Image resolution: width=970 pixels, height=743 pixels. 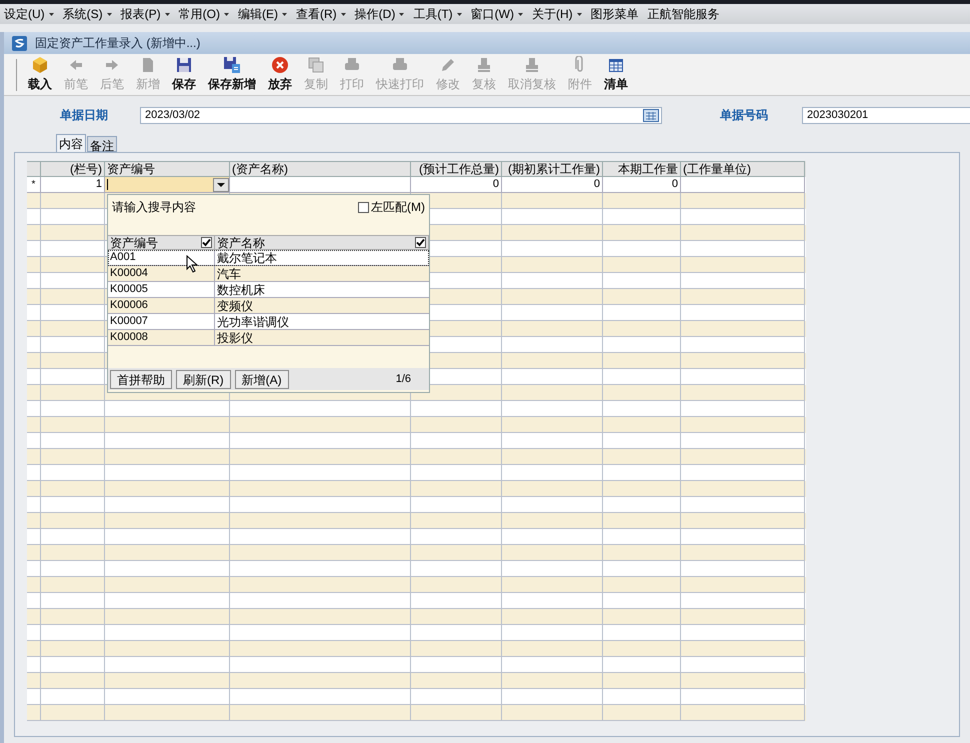 What do you see at coordinates (401, 115) in the screenshot?
I see `date-field: 2023/03/02` at bounding box center [401, 115].